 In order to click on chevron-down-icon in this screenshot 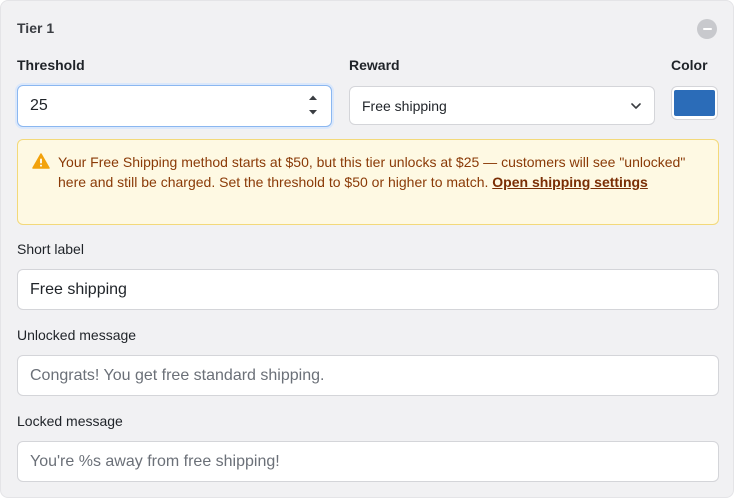, I will do `click(636, 106)`.